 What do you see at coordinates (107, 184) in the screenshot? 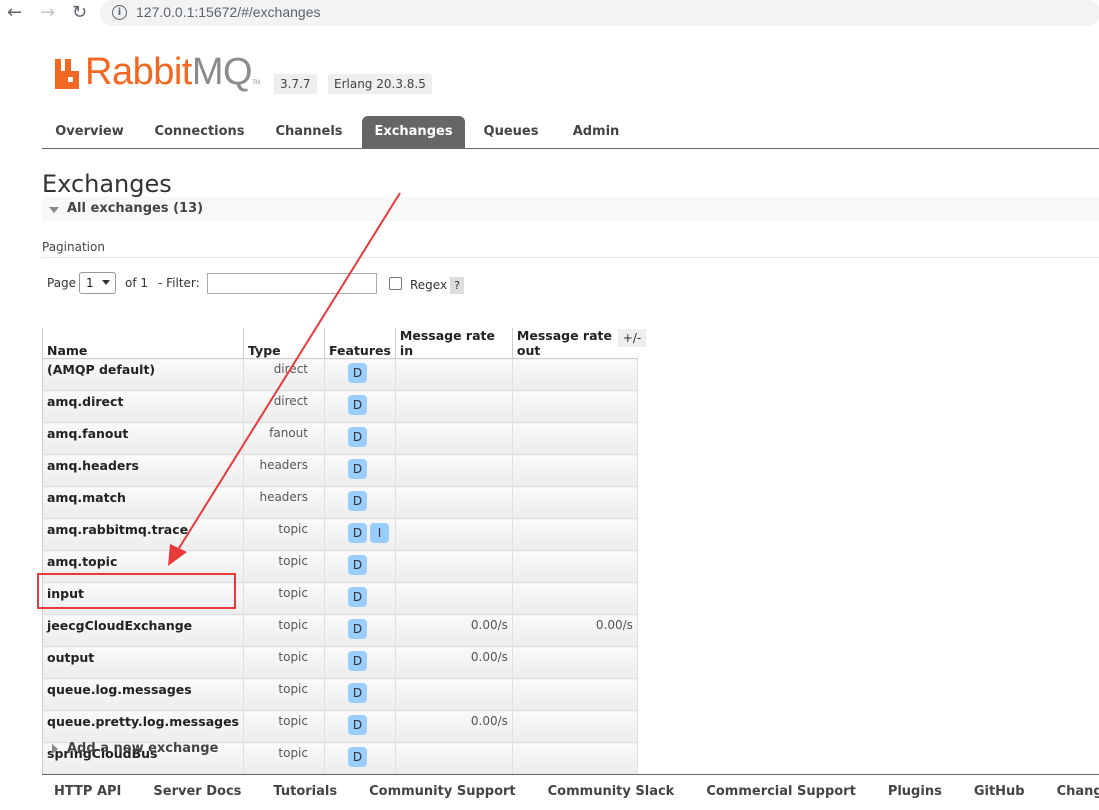
I see `page-title: Exchanges` at bounding box center [107, 184].